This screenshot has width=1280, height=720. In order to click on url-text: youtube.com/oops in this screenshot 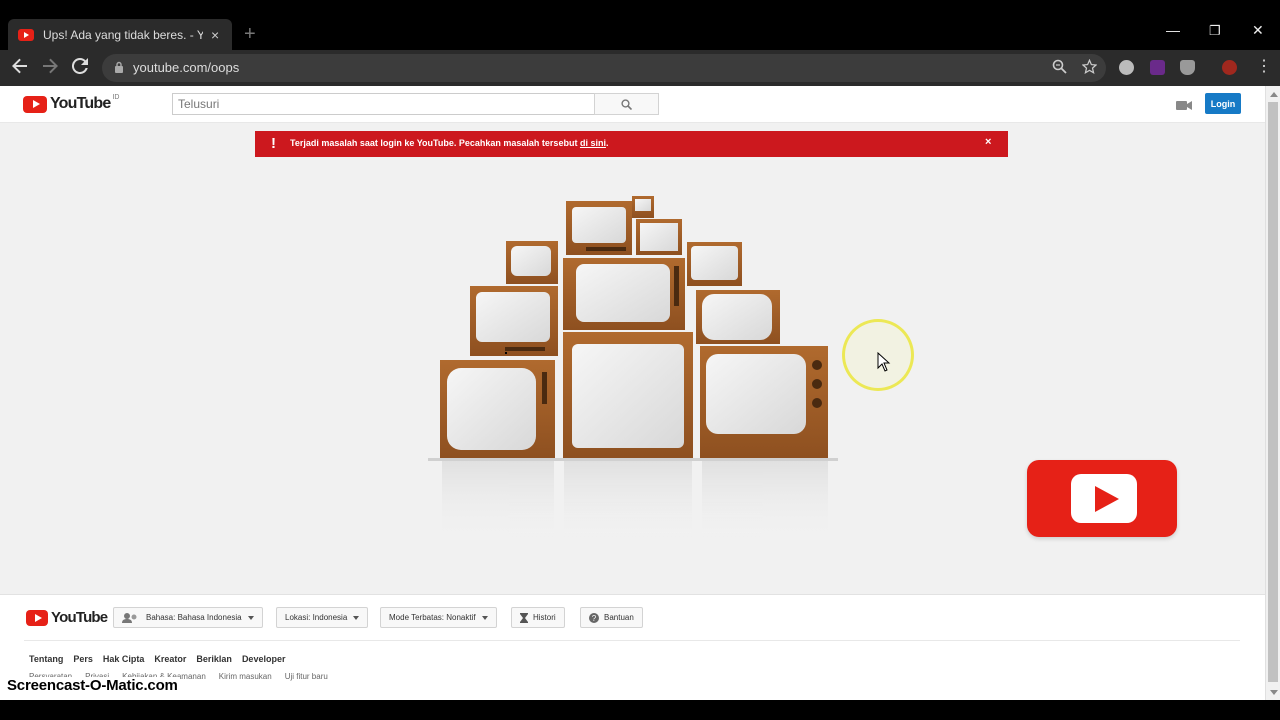, I will do `click(186, 67)`.